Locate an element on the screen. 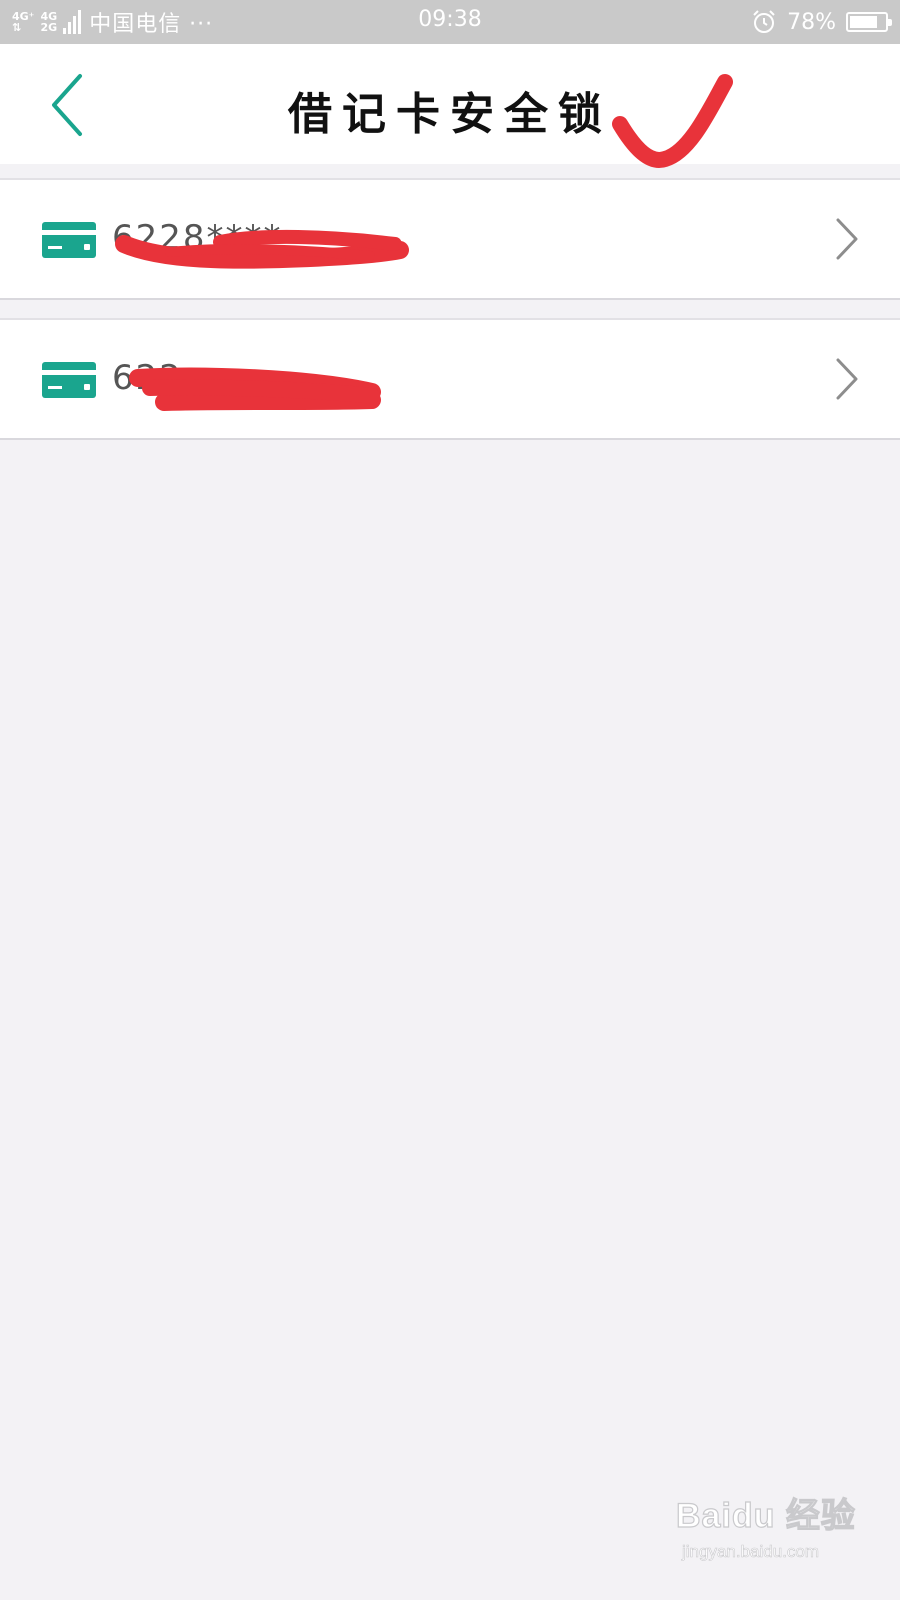 The image size is (900, 1600). card-number: 6228**** is located at coordinates (197, 238).